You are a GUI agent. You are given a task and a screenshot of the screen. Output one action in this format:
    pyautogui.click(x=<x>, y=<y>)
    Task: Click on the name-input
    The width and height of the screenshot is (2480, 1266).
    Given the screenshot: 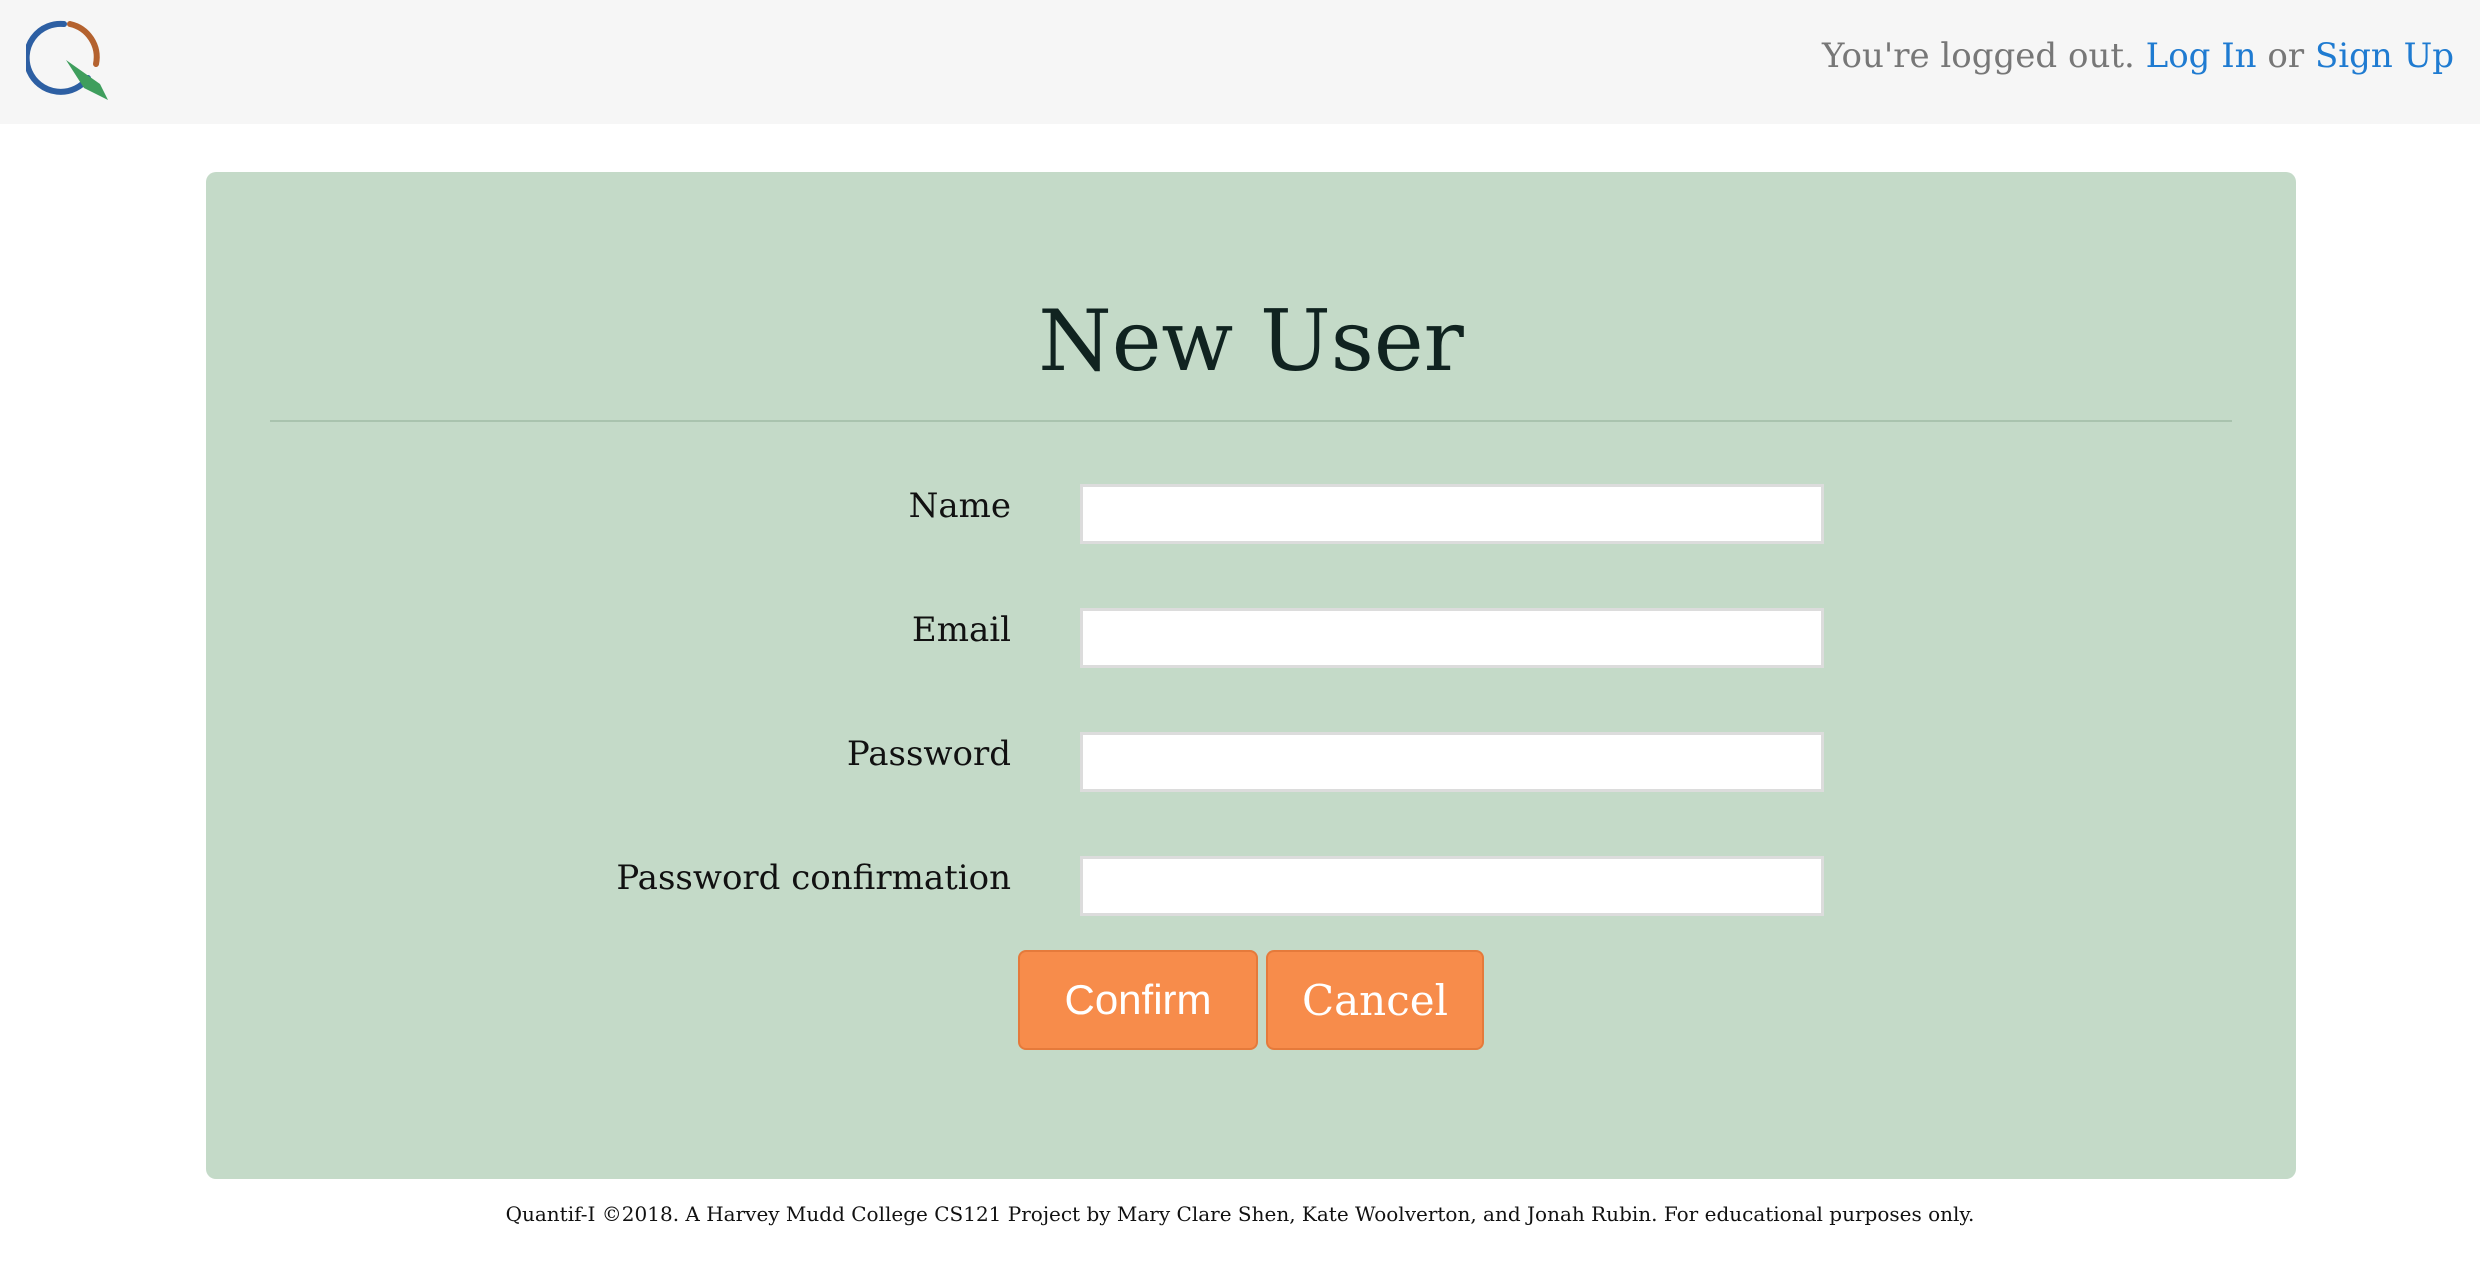 What is the action you would take?
    pyautogui.click(x=1452, y=514)
    